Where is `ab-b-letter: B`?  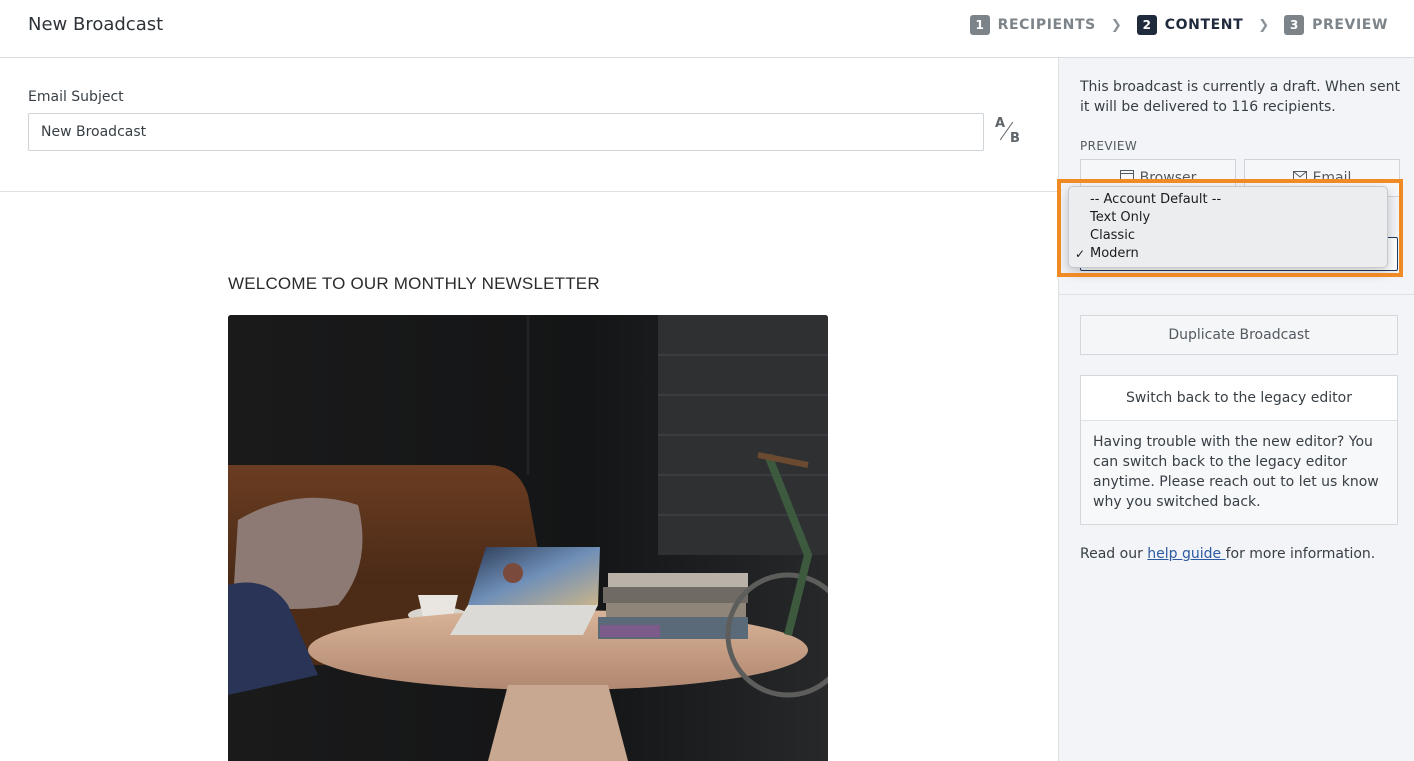 ab-b-letter: B is located at coordinates (1015, 138).